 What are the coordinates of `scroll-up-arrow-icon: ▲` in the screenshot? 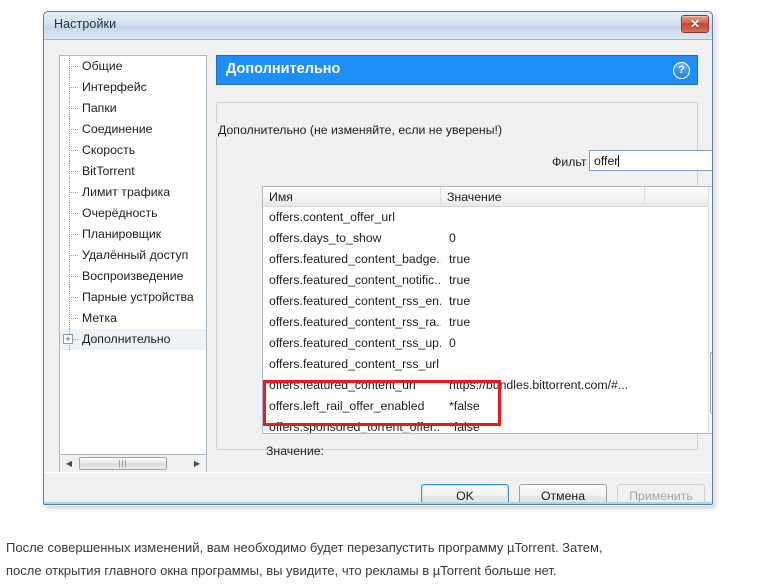 It's located at (710, 195).